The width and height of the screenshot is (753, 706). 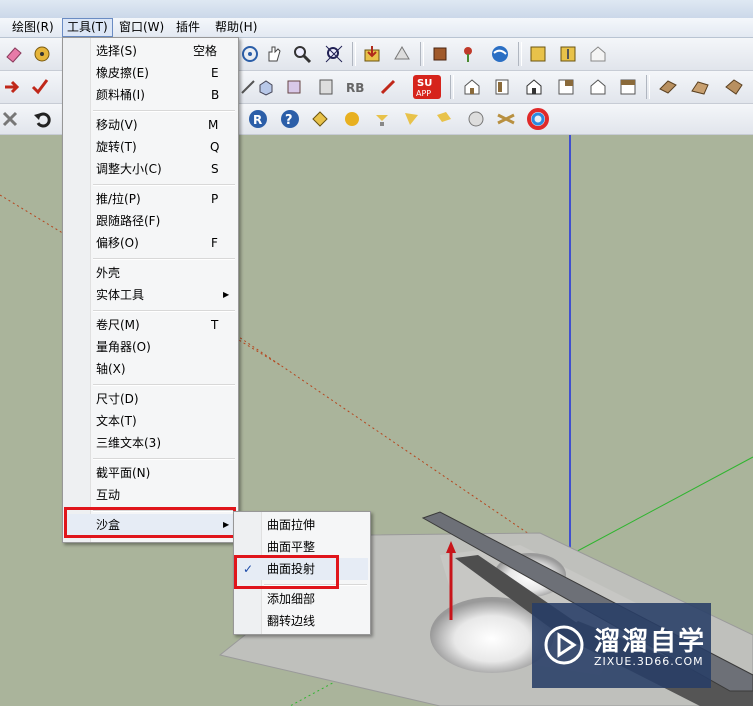 I want to click on zoom-icon, so click(x=302, y=54).